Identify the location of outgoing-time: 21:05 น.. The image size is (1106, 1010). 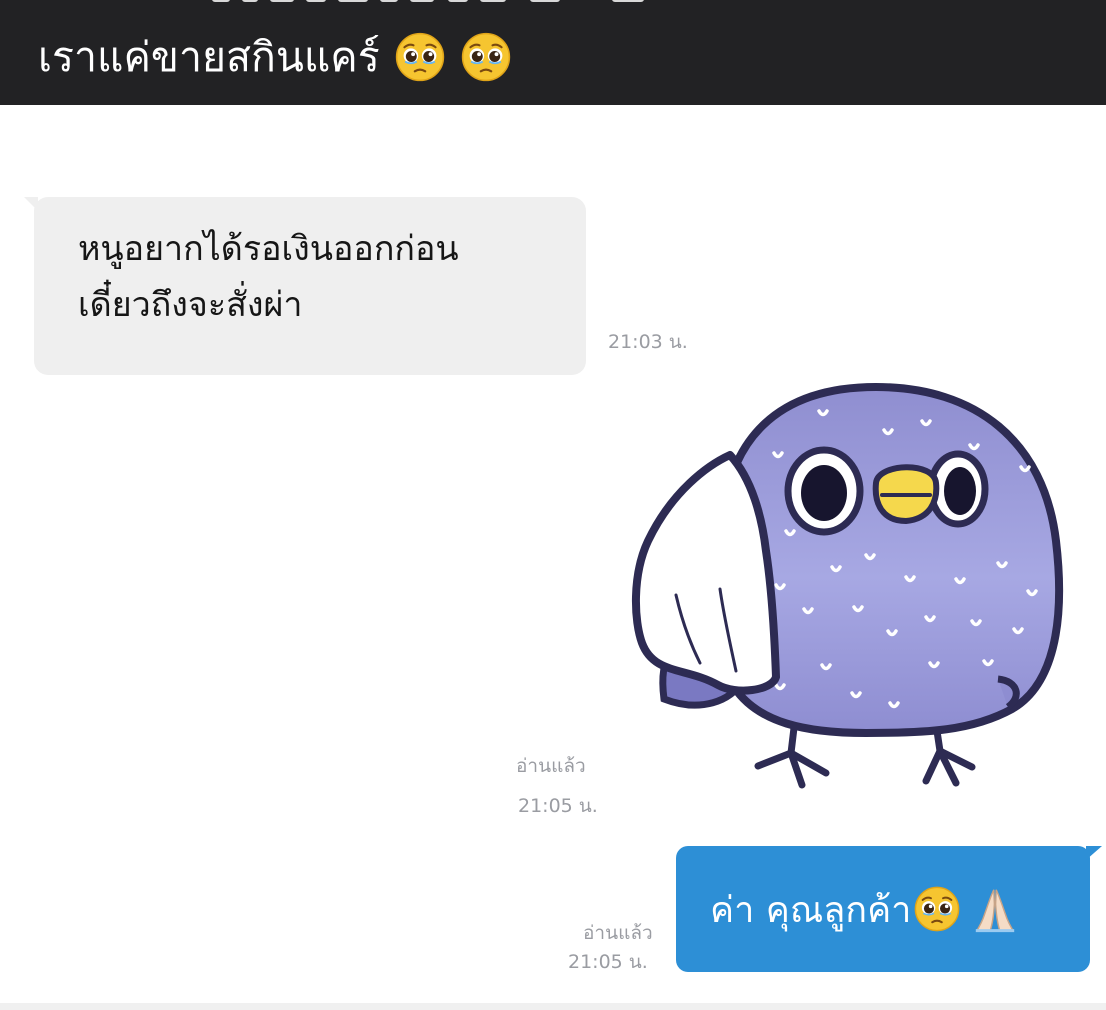
(608, 962).